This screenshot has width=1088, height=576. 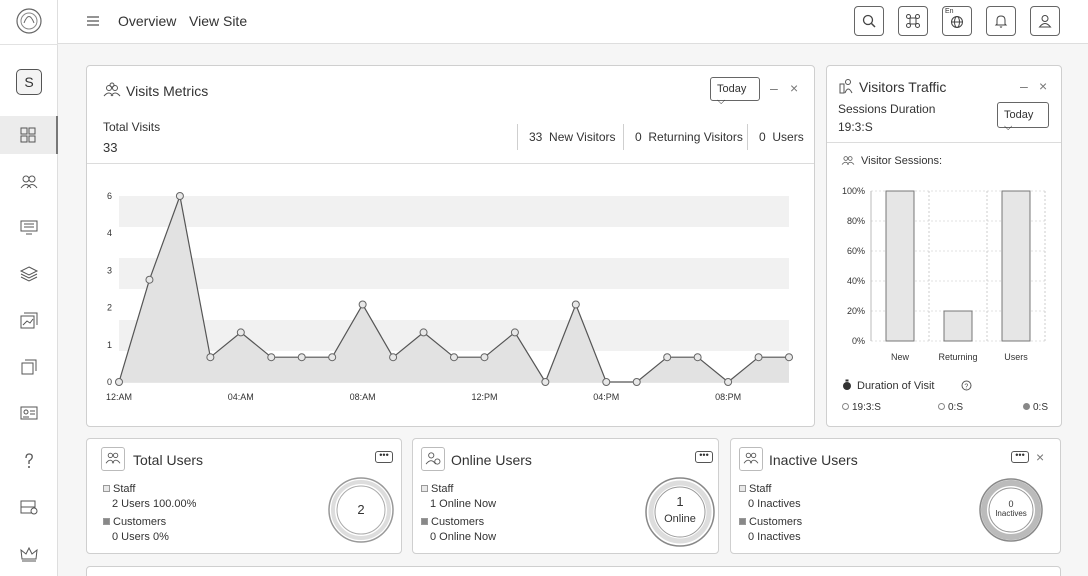 What do you see at coordinates (218, 21) in the screenshot?
I see `nav-view-site: View Site` at bounding box center [218, 21].